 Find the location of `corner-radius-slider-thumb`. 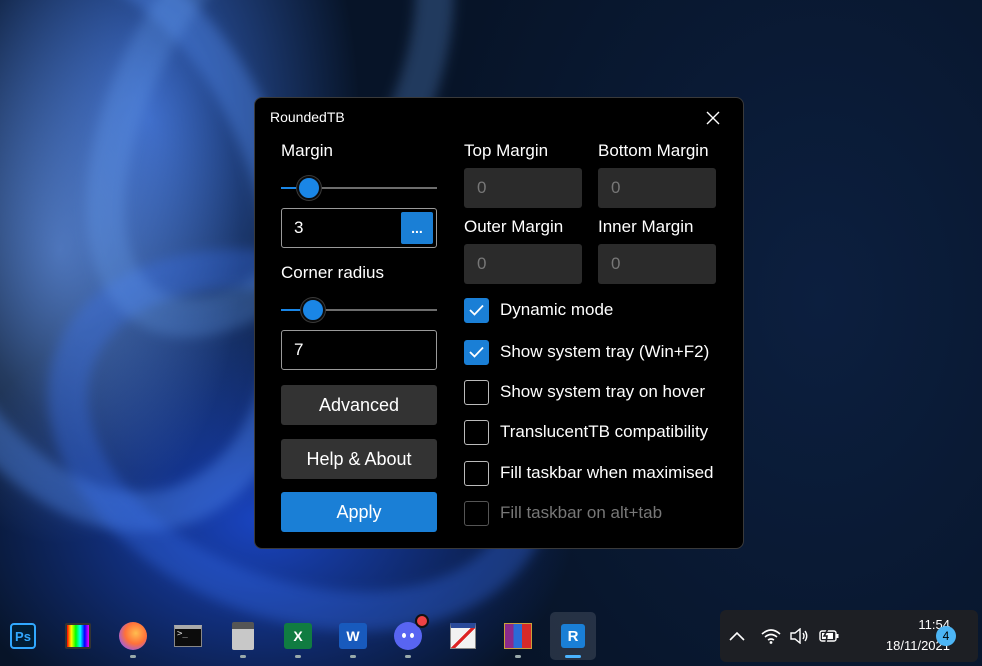

corner-radius-slider-thumb is located at coordinates (313, 310).